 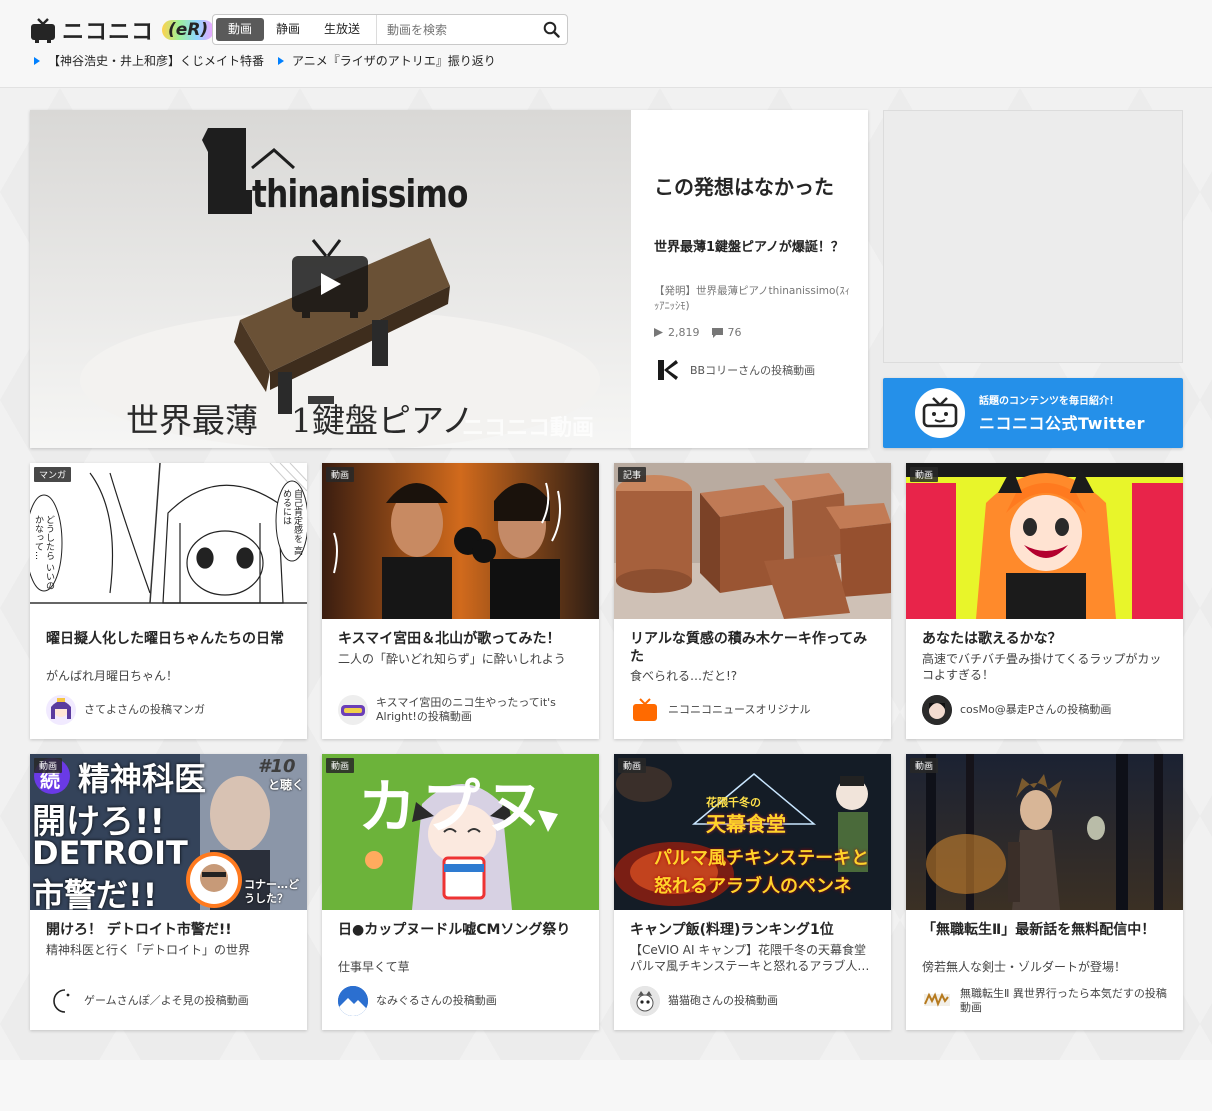 I want to click on thumbnail-watermark: ニコニコ動画, so click(x=528, y=428).